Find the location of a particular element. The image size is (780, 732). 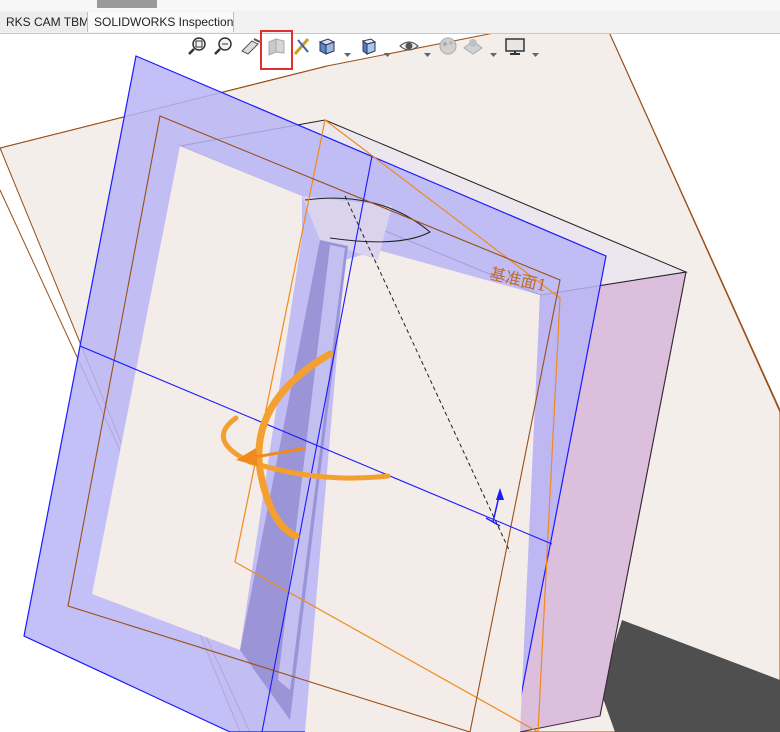

tab-solidworks-inspection: SOLIDWORKS Inspection is located at coordinates (161, 22).